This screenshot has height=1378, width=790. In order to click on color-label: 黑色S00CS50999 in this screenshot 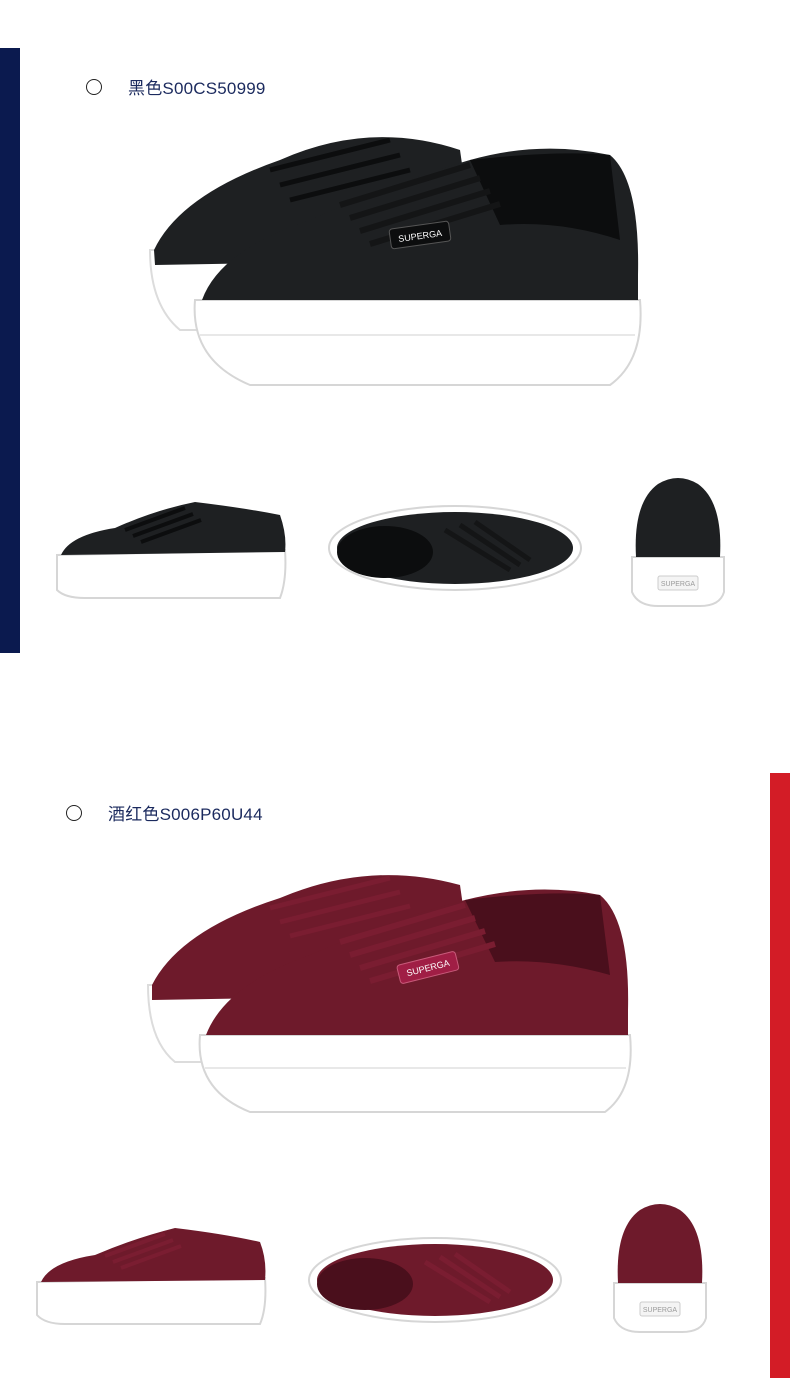, I will do `click(197, 88)`.